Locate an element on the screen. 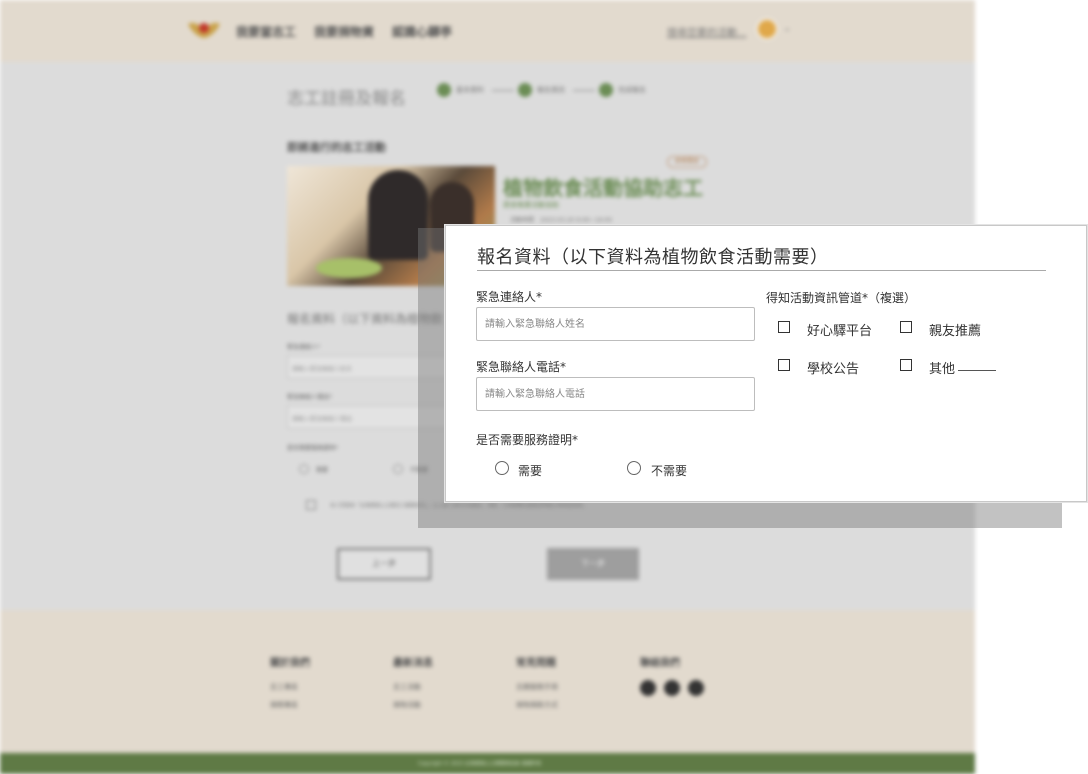  emergency-phone-label: 緊急聯絡人電話* is located at coordinates (521, 367).